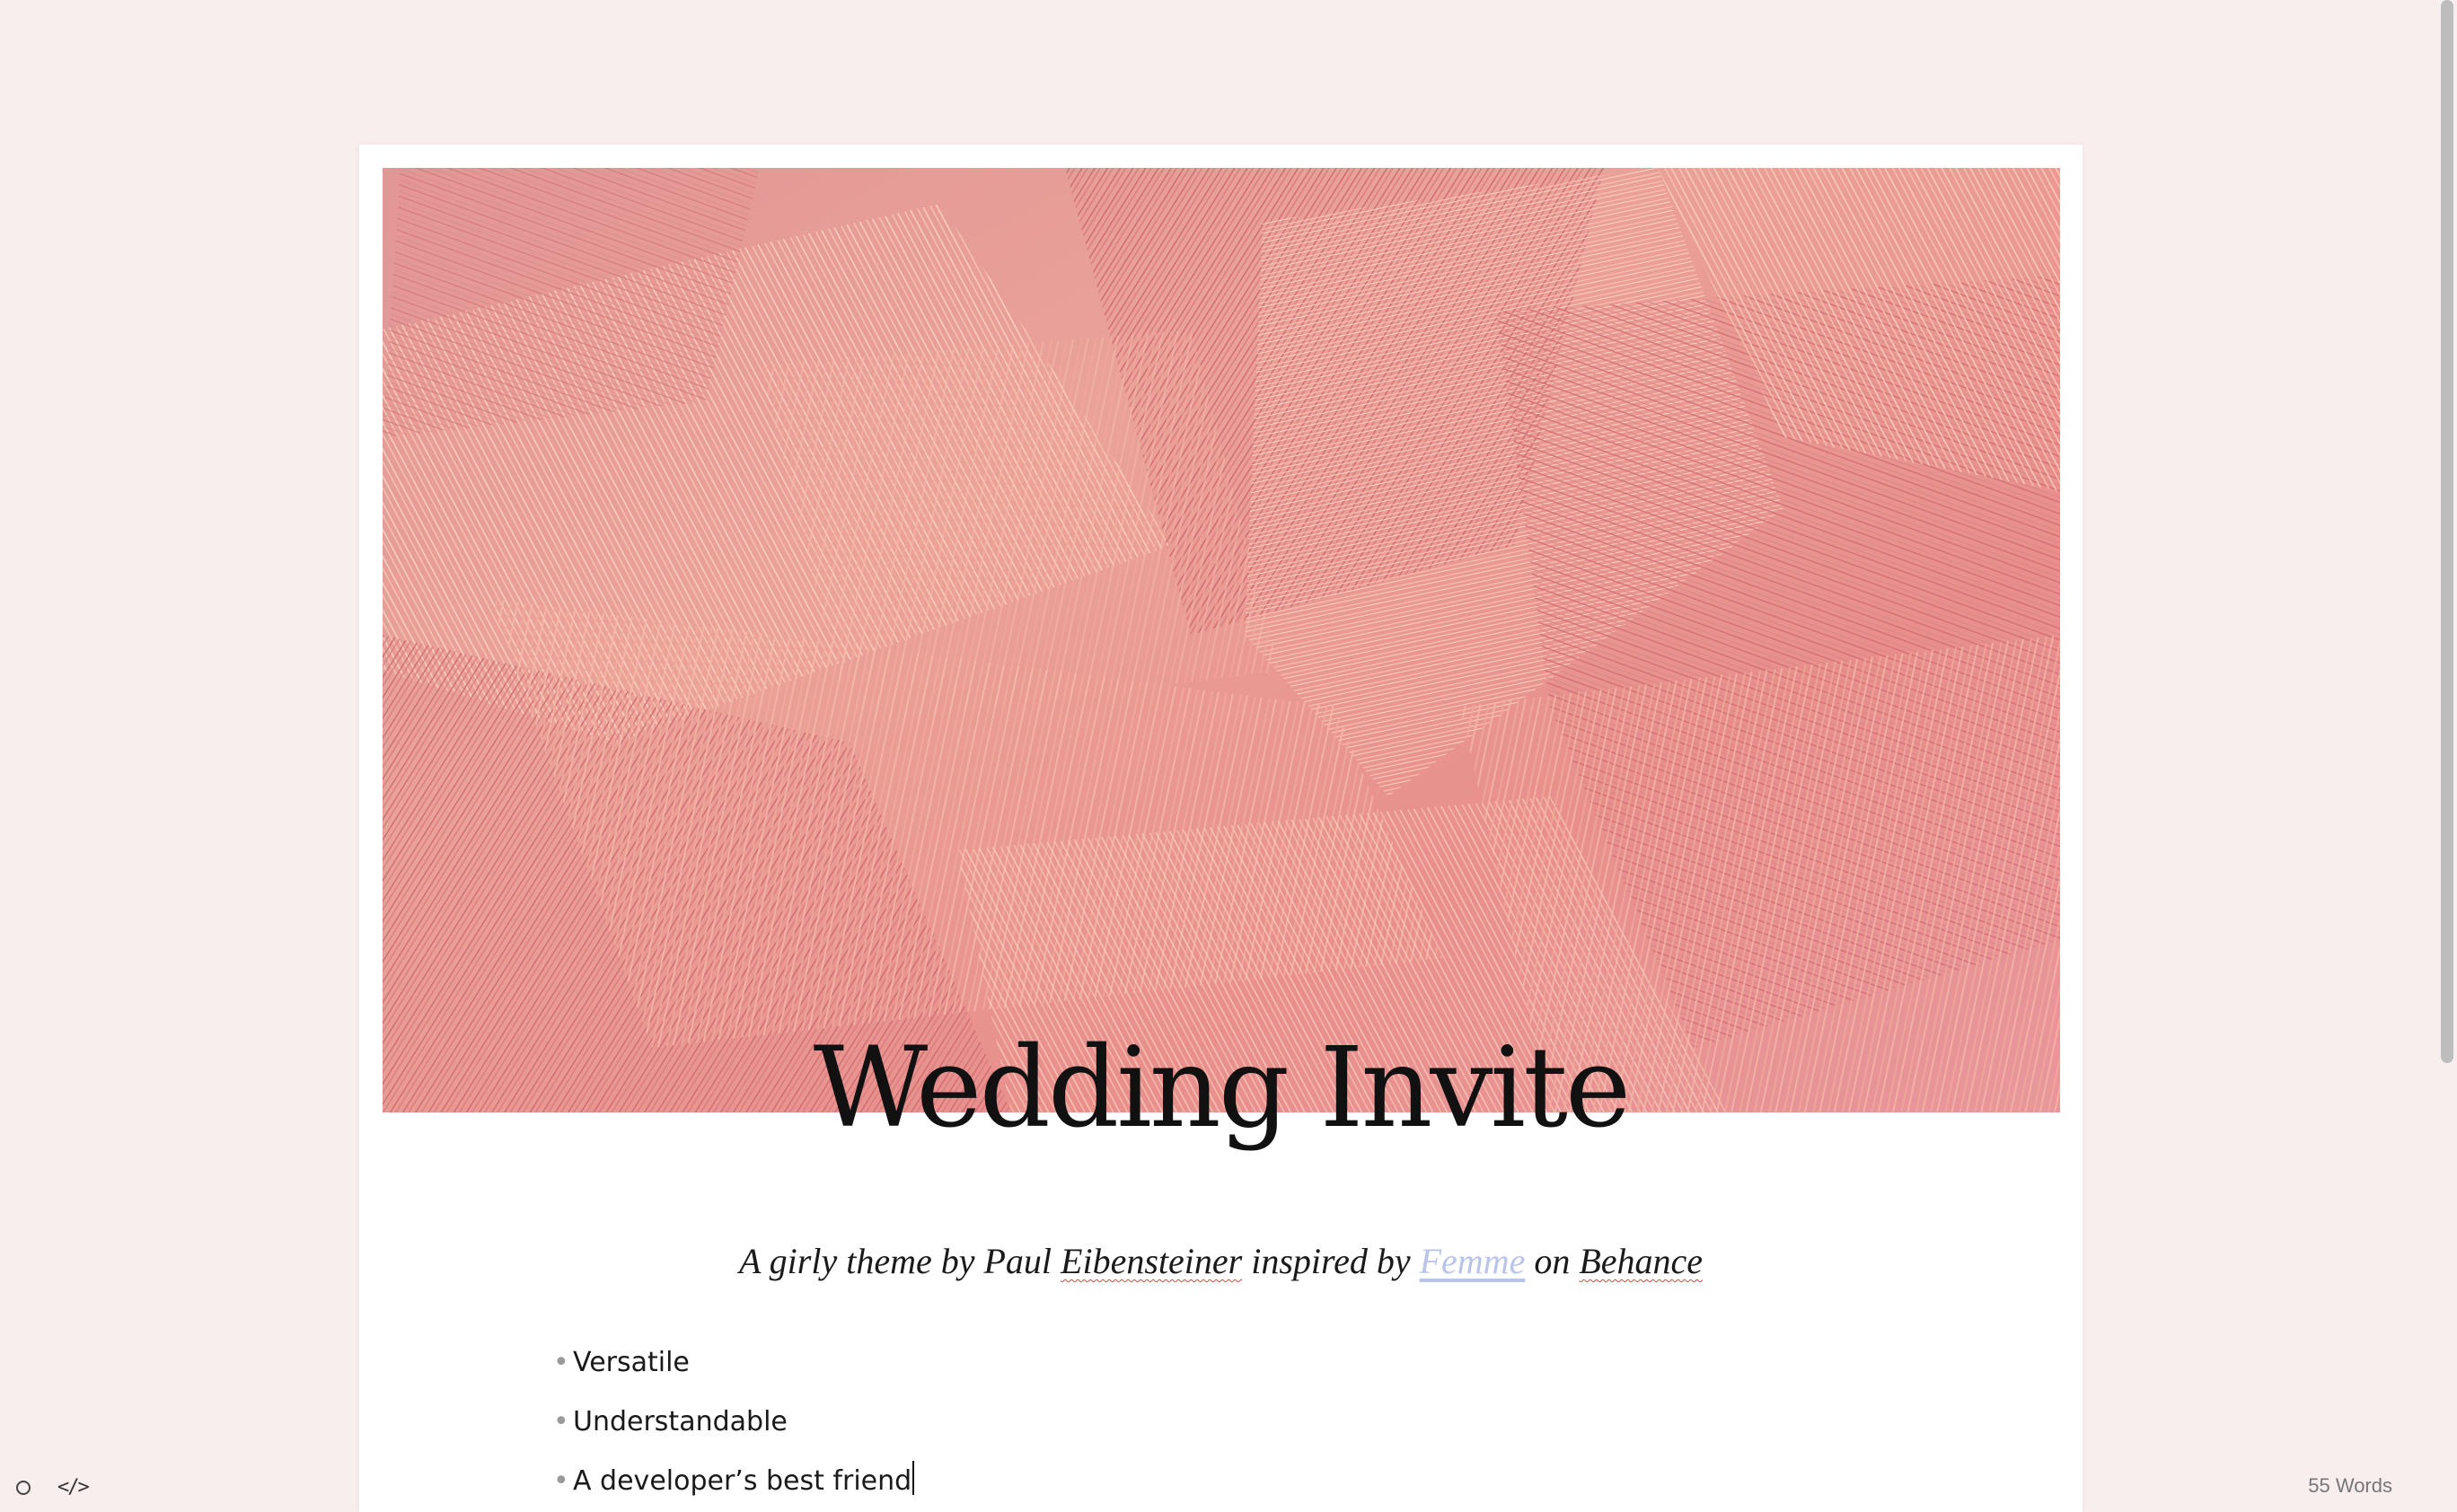 Image resolution: width=2457 pixels, height=1512 pixels. Describe the element at coordinates (53, 1487) in the screenshot. I see `status-bar-left: </>` at that location.